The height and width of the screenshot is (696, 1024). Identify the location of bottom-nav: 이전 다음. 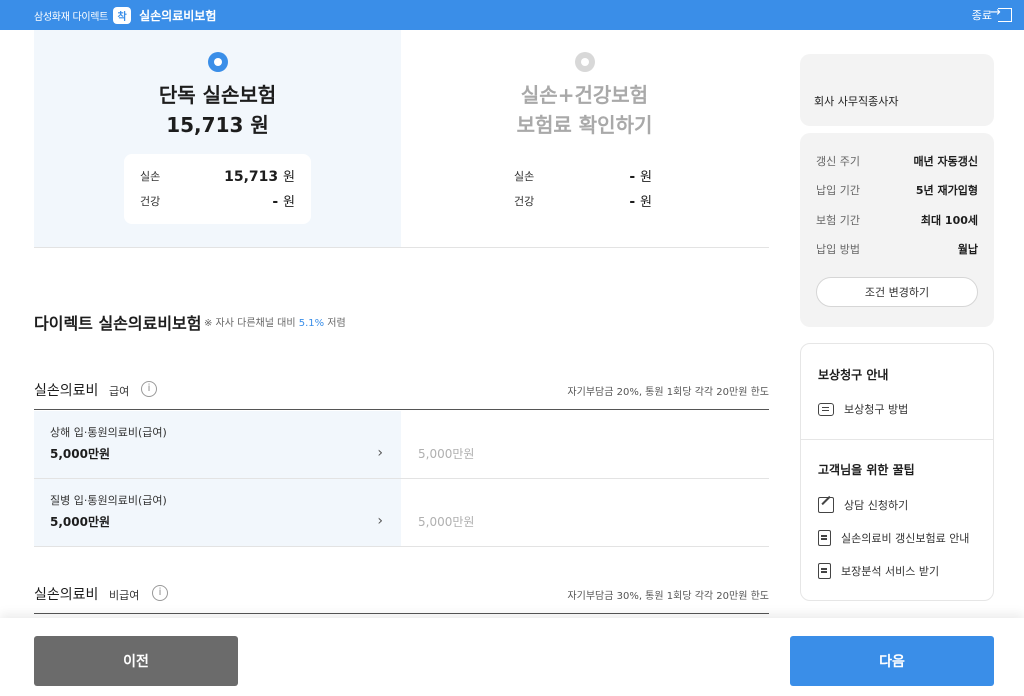
(512, 657).